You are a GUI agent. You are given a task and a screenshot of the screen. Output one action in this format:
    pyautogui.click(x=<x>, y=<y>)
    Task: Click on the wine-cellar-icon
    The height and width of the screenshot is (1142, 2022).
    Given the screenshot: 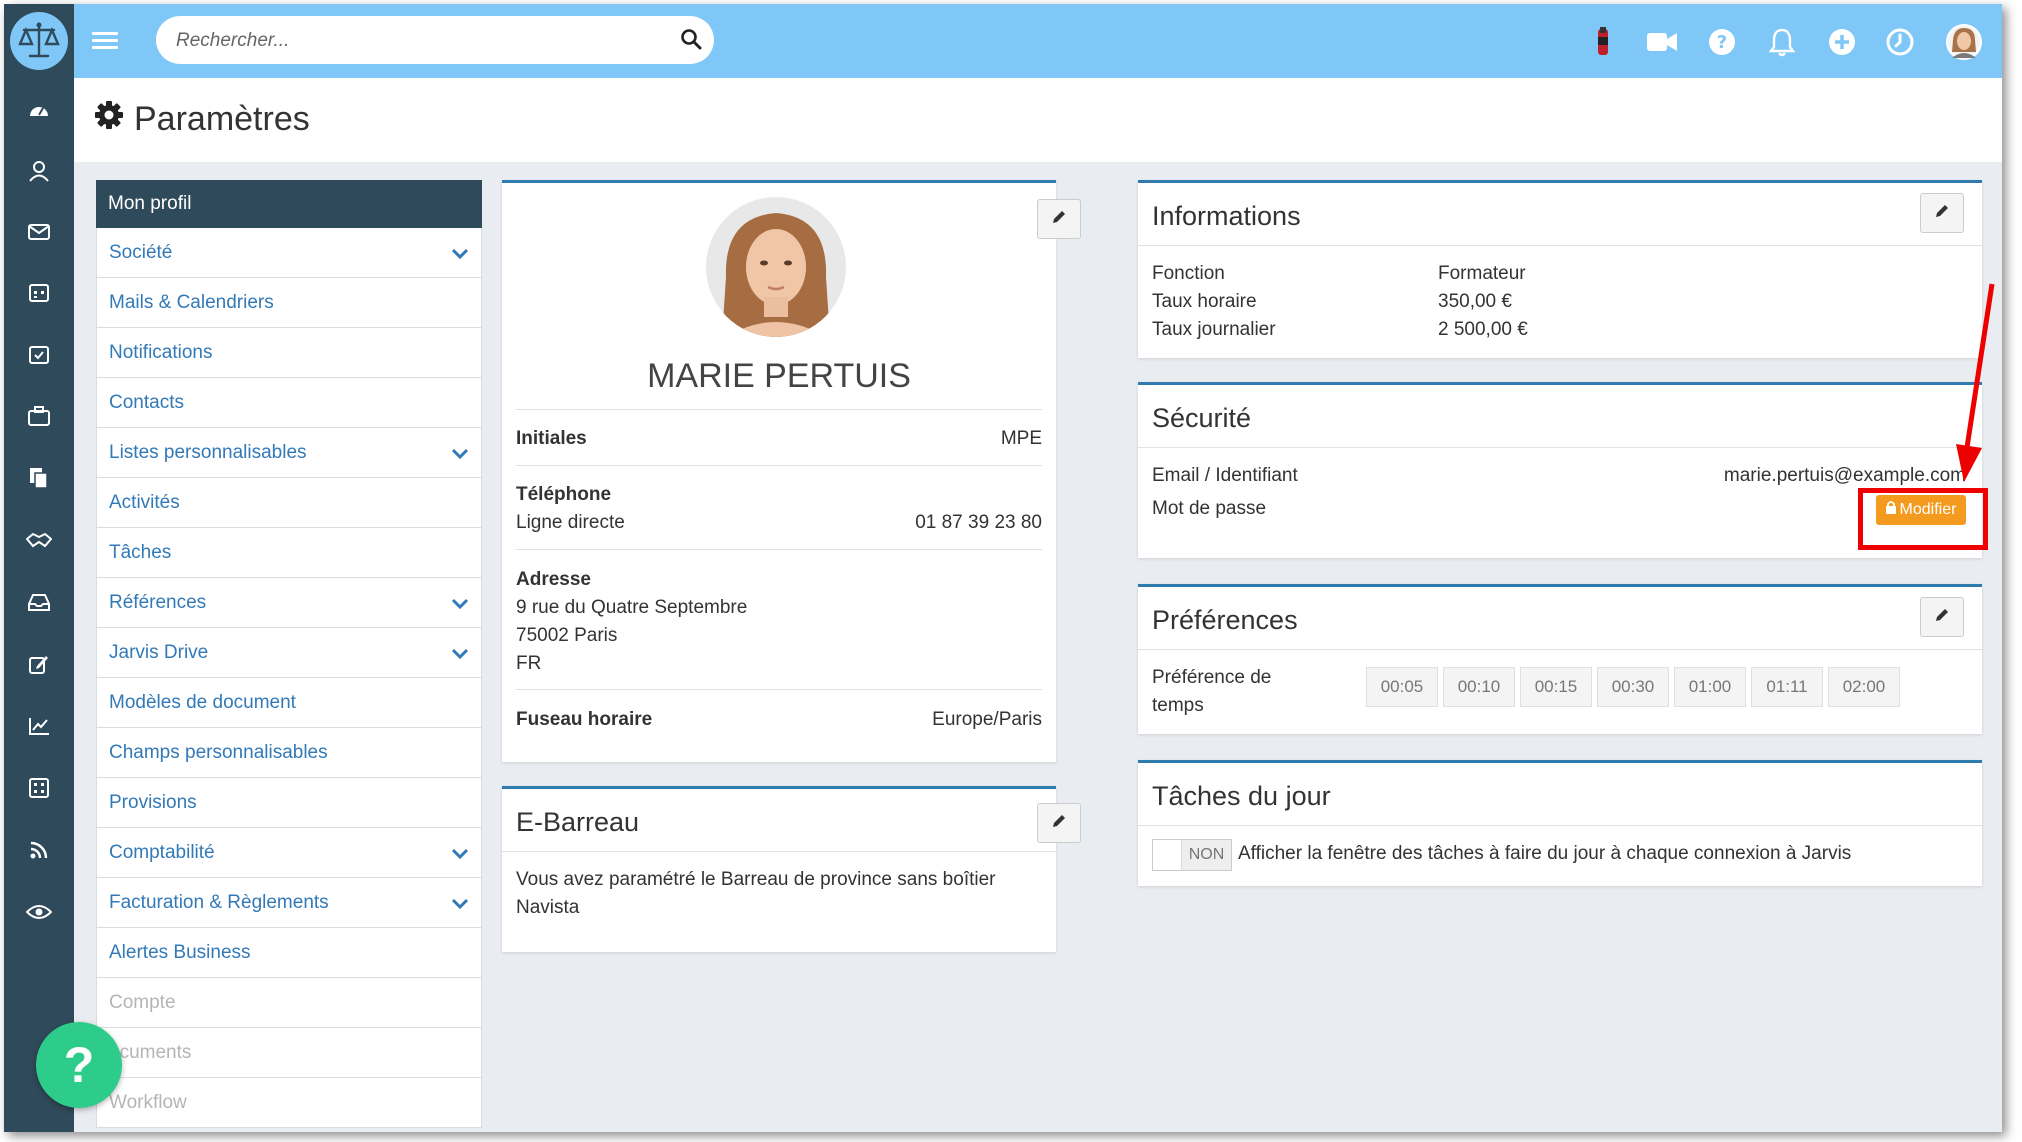 What is the action you would take?
    pyautogui.click(x=1603, y=42)
    